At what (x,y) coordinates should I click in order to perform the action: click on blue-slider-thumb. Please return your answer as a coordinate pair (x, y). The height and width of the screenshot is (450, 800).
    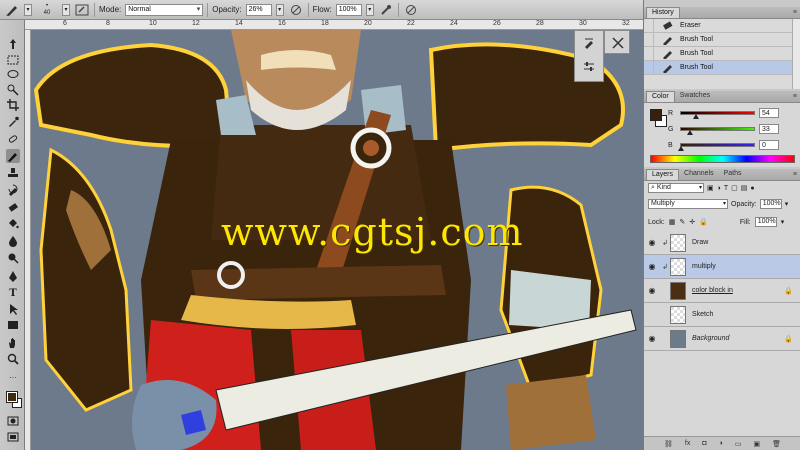
    Looking at the image, I should click on (681, 148).